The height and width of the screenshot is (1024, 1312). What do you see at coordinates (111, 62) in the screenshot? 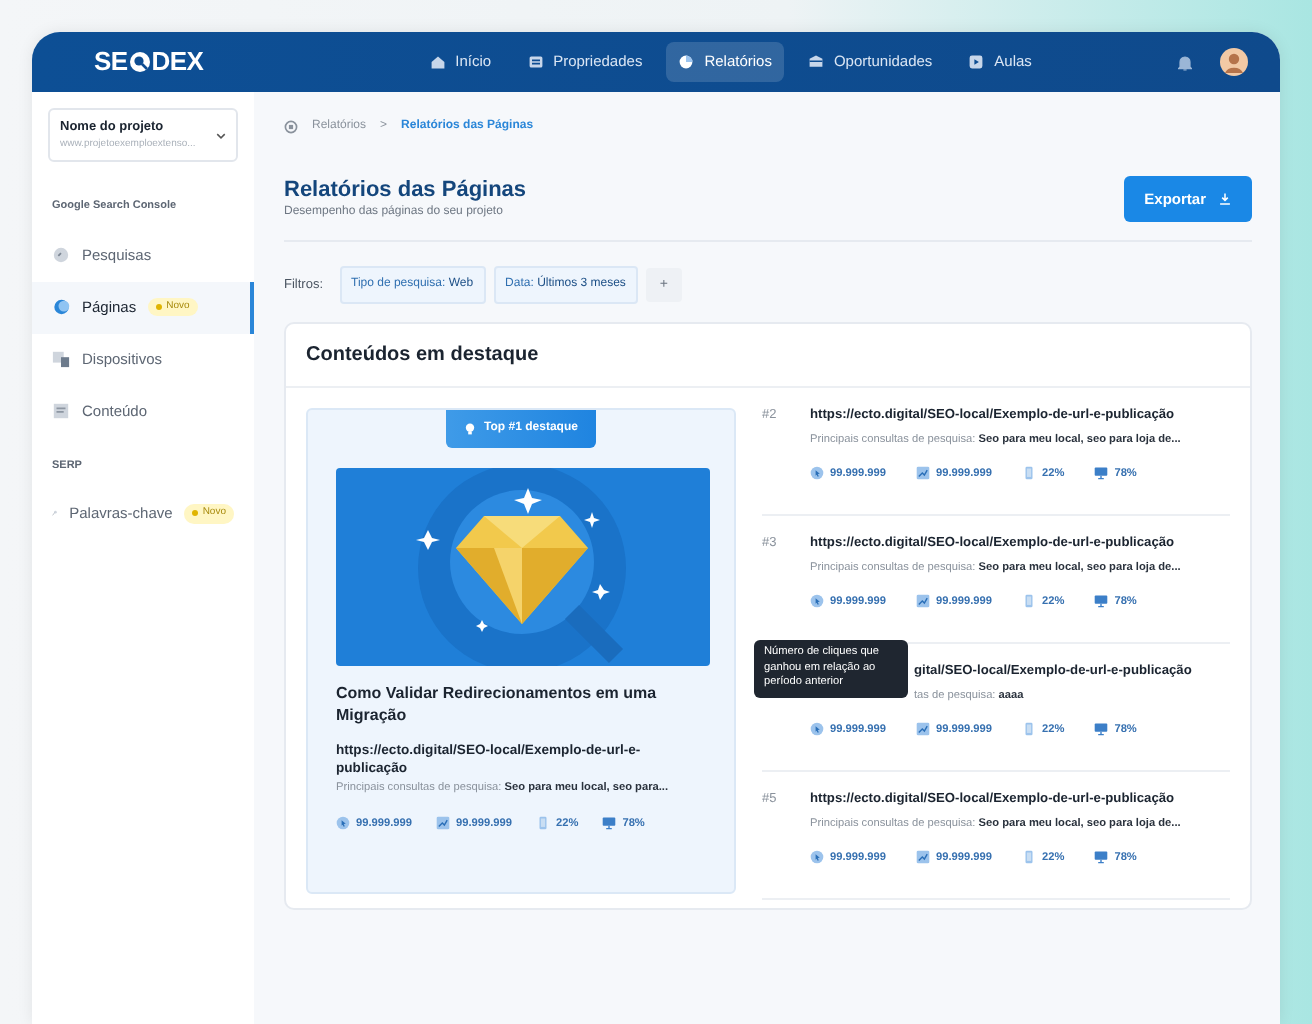
I see `logo-text: SE` at bounding box center [111, 62].